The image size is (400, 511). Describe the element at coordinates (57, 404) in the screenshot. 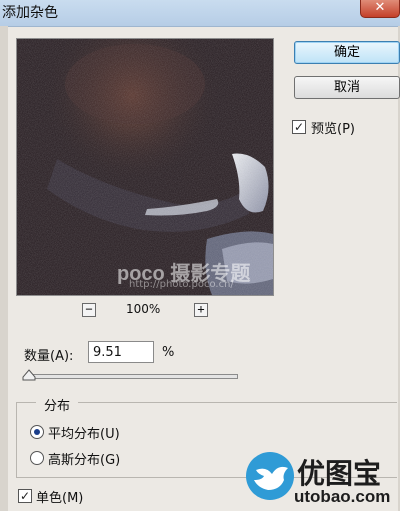

I see `distribution-title: 分布` at that location.